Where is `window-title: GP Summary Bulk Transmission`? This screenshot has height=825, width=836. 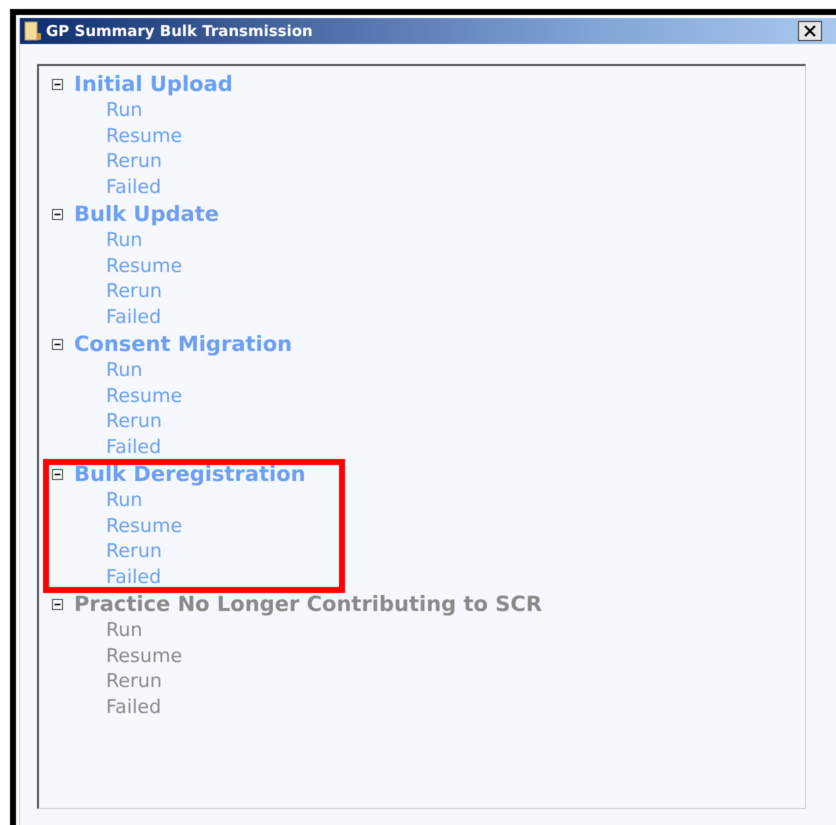 window-title: GP Summary Bulk Transmission is located at coordinates (180, 31).